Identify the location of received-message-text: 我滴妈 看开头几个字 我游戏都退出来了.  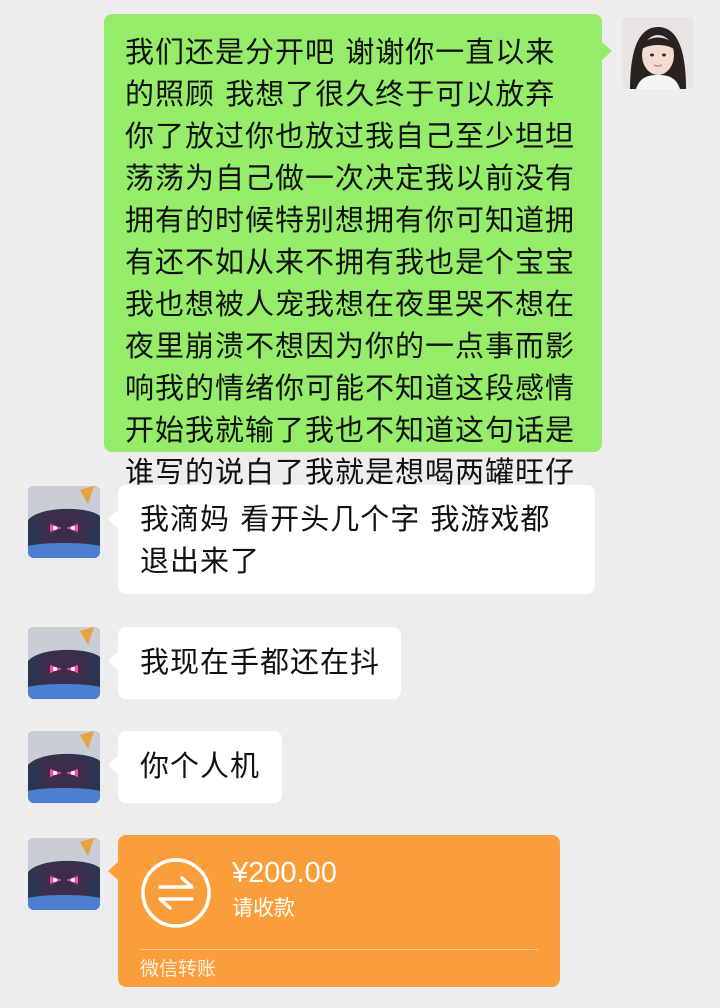
(345, 540).